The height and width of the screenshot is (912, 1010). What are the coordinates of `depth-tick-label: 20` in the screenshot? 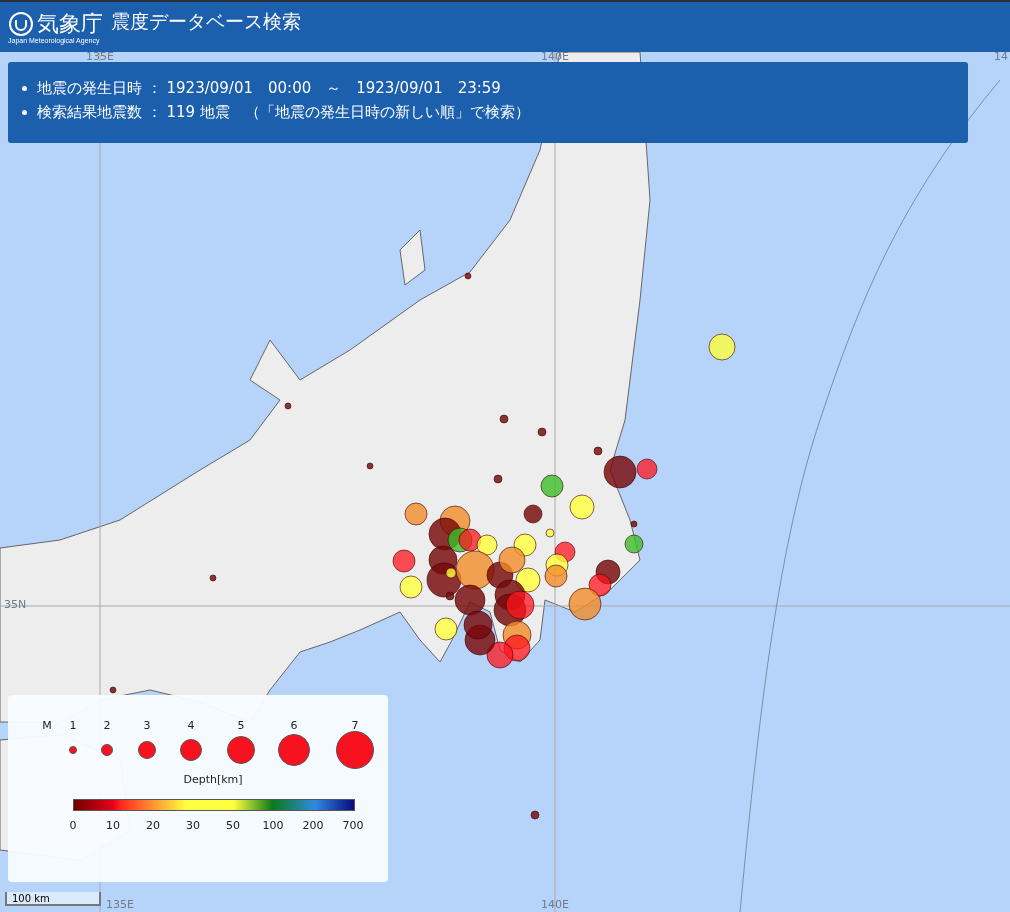 It's located at (153, 825).